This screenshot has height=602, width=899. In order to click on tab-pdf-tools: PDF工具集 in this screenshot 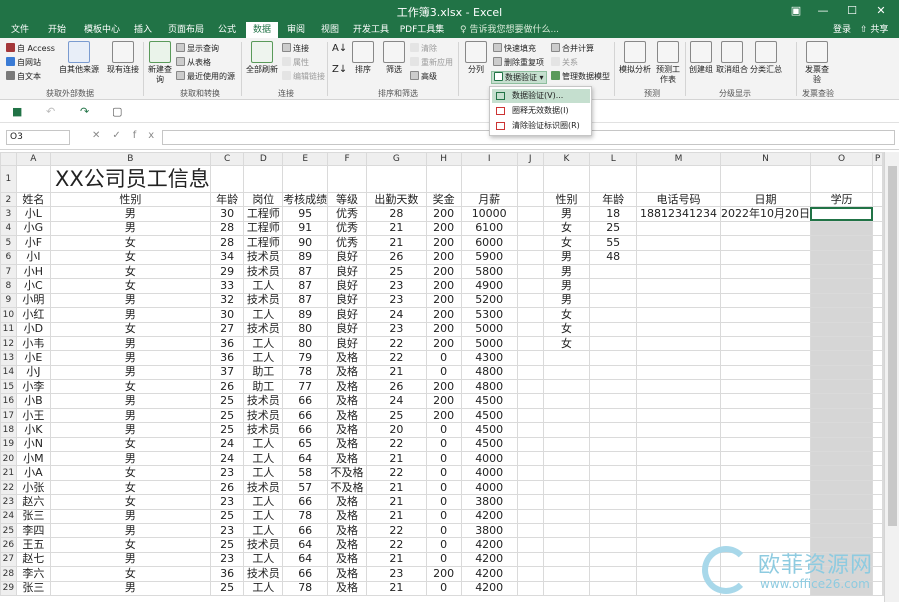, I will do `click(422, 30)`.